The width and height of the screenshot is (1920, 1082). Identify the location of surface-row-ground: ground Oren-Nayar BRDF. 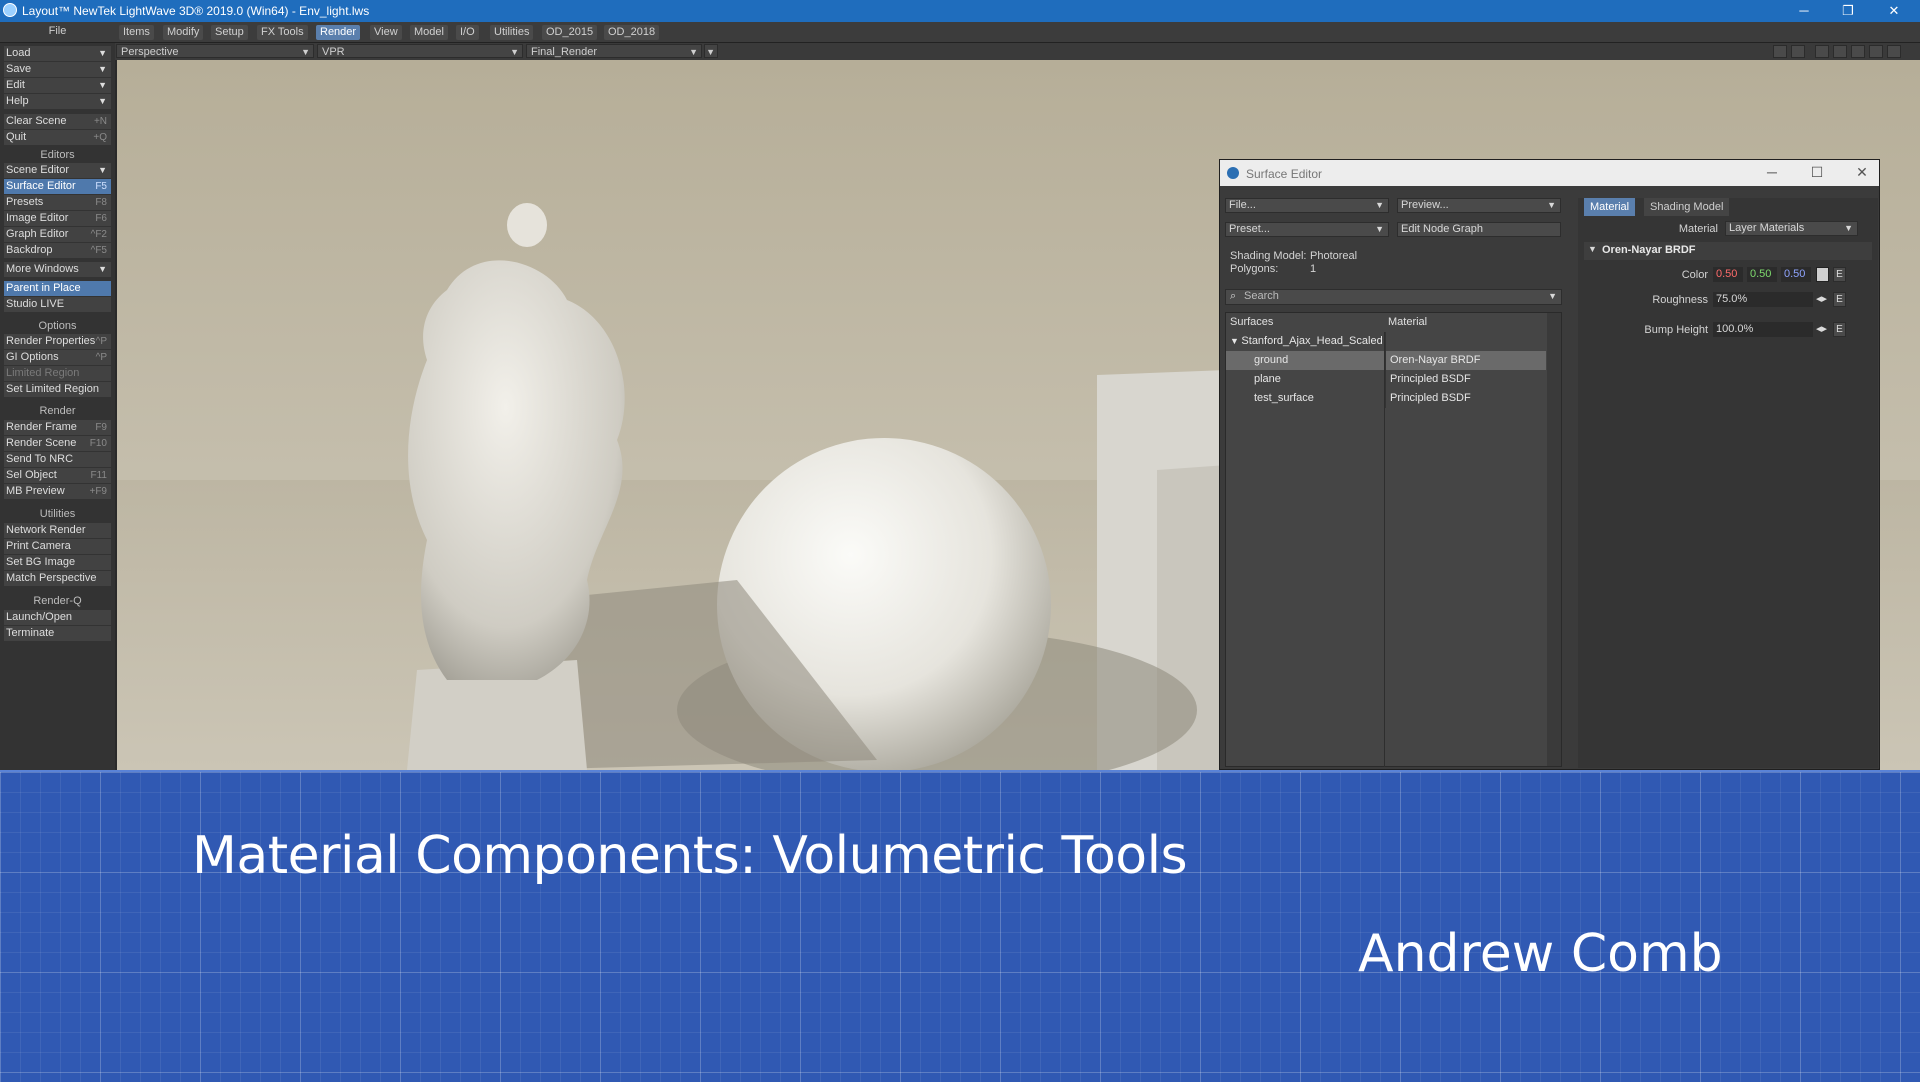
(1386, 360).